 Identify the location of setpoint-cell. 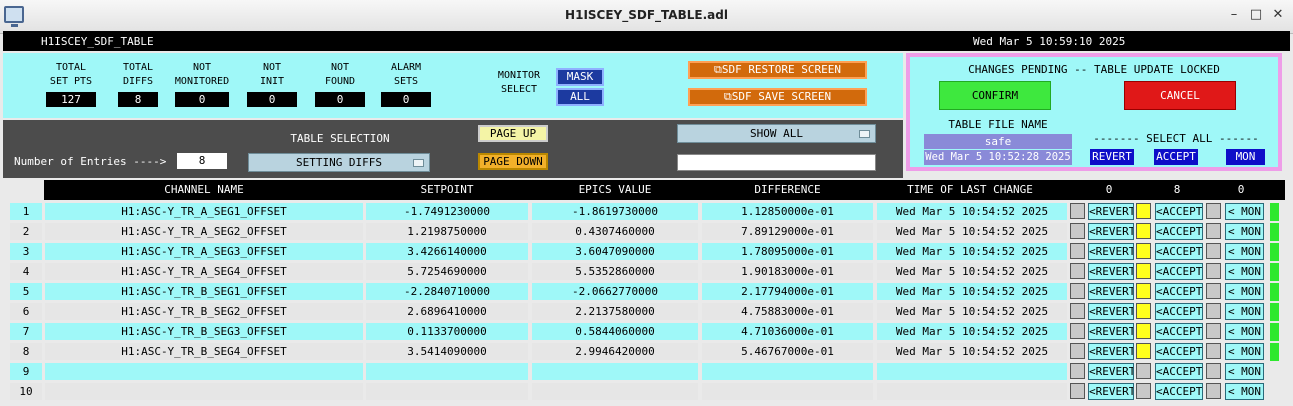
(447, 371).